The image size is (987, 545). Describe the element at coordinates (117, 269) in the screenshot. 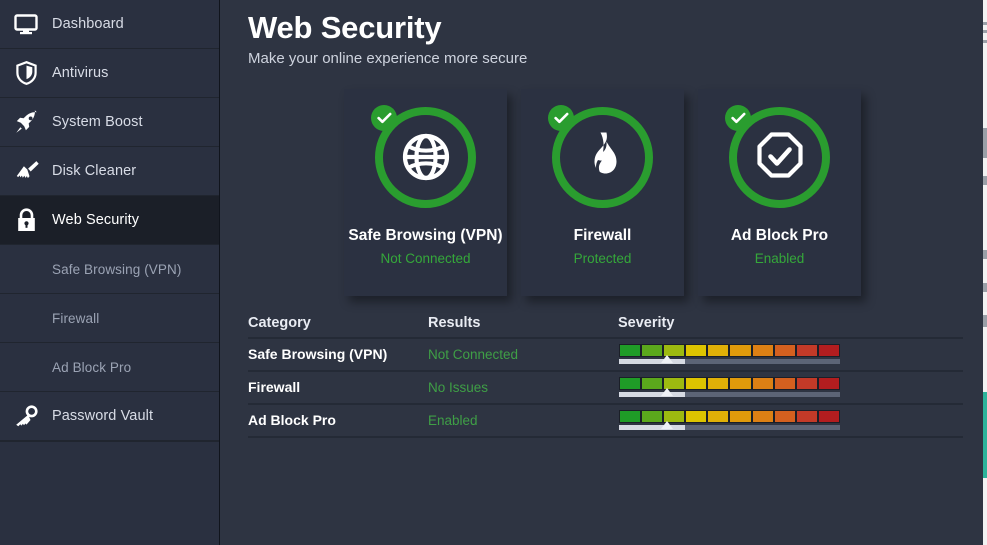

I see `sidebar-item-label: Safe Browsing (VPN)` at that location.